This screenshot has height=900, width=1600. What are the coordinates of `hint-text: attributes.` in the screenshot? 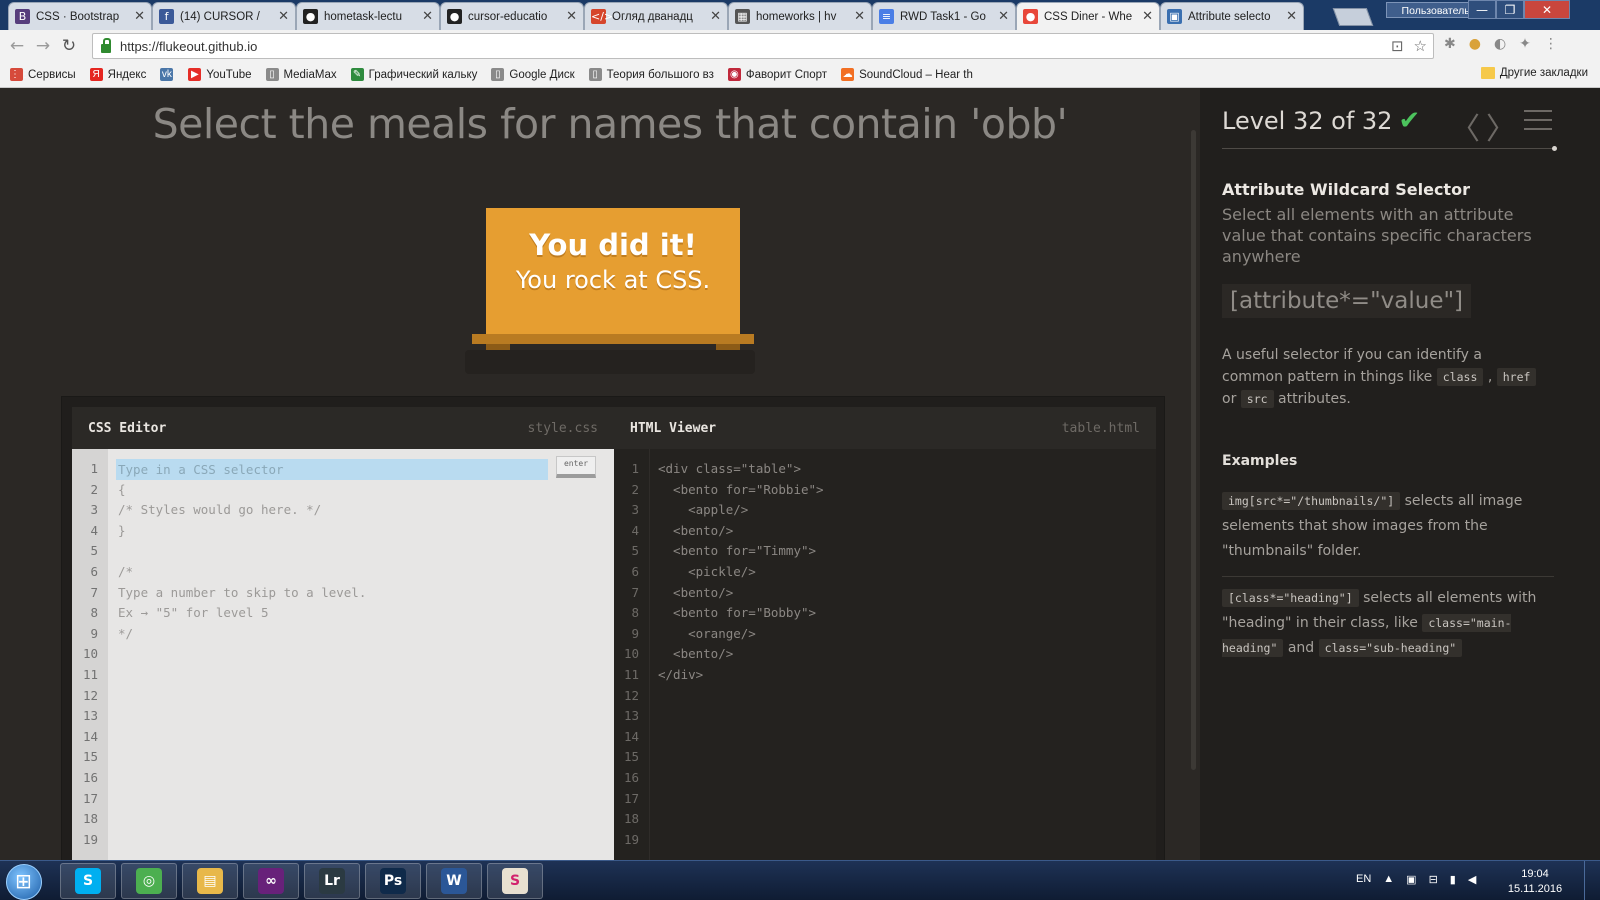 It's located at (1312, 399).